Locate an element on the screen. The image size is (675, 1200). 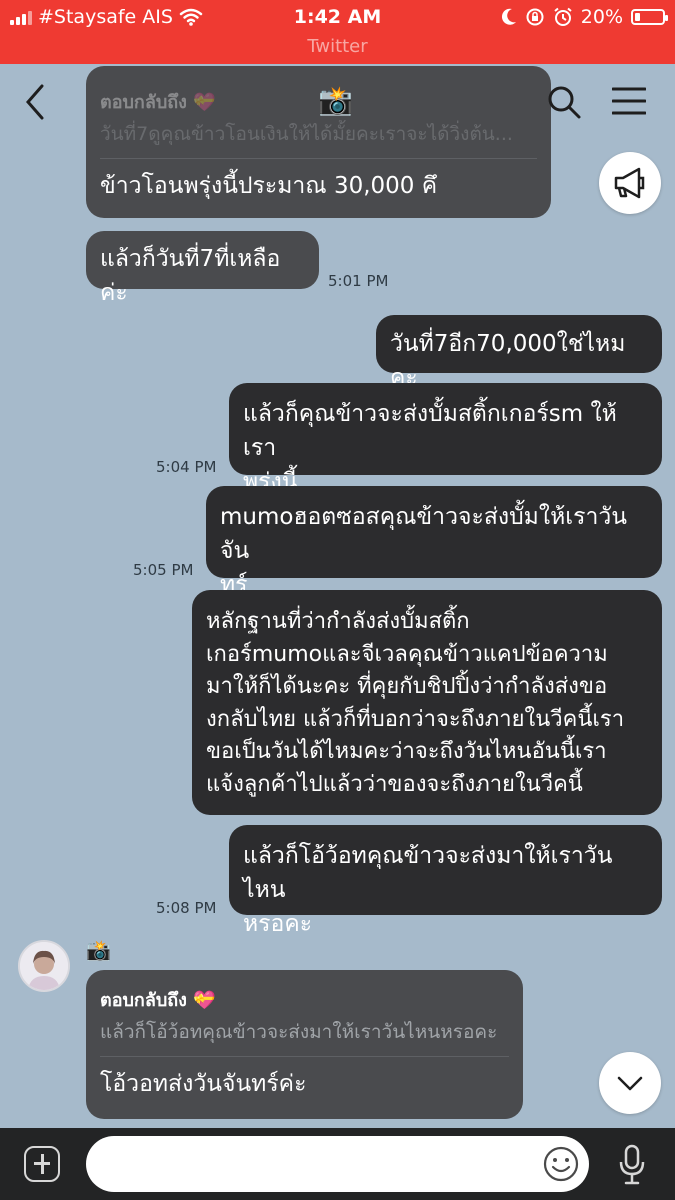
moon-icon is located at coordinates (508, 16).